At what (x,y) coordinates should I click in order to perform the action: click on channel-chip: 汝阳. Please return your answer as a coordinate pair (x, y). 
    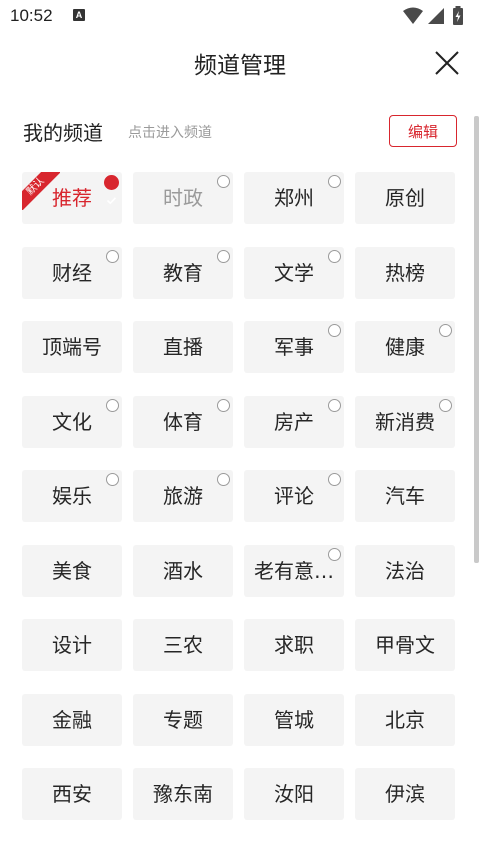
    Looking at the image, I should click on (294, 794).